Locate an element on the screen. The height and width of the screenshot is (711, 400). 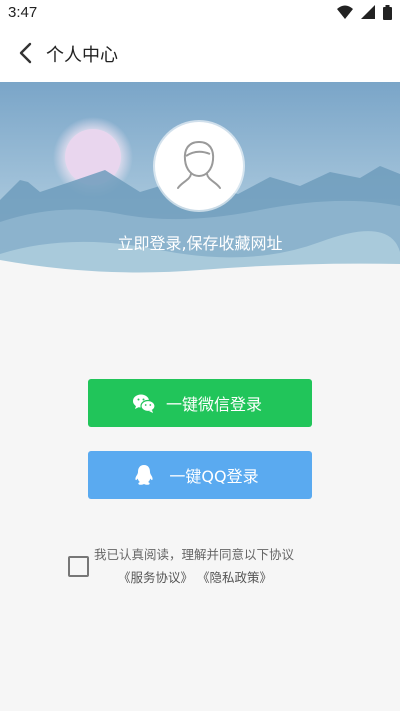
qq-login-button: 一键QQ登录 is located at coordinates (200, 475).